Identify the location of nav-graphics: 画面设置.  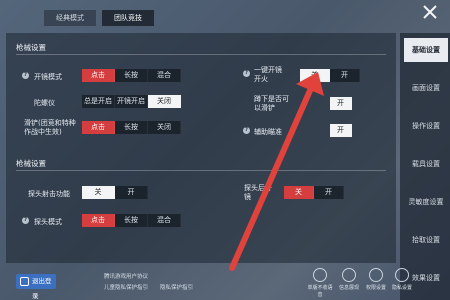
(426, 88).